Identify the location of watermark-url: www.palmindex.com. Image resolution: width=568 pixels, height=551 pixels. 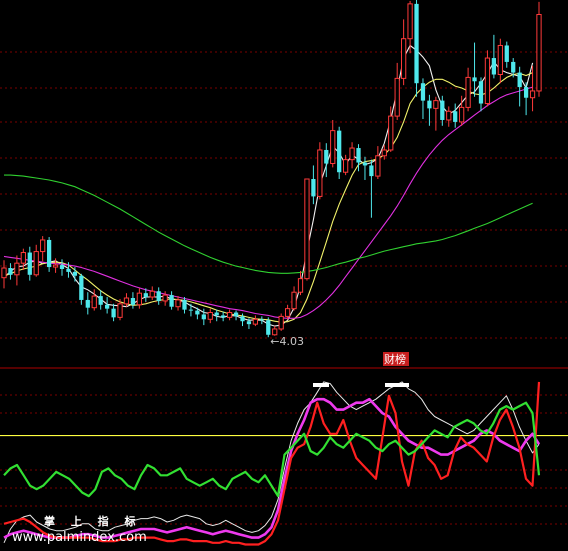
(79, 537).